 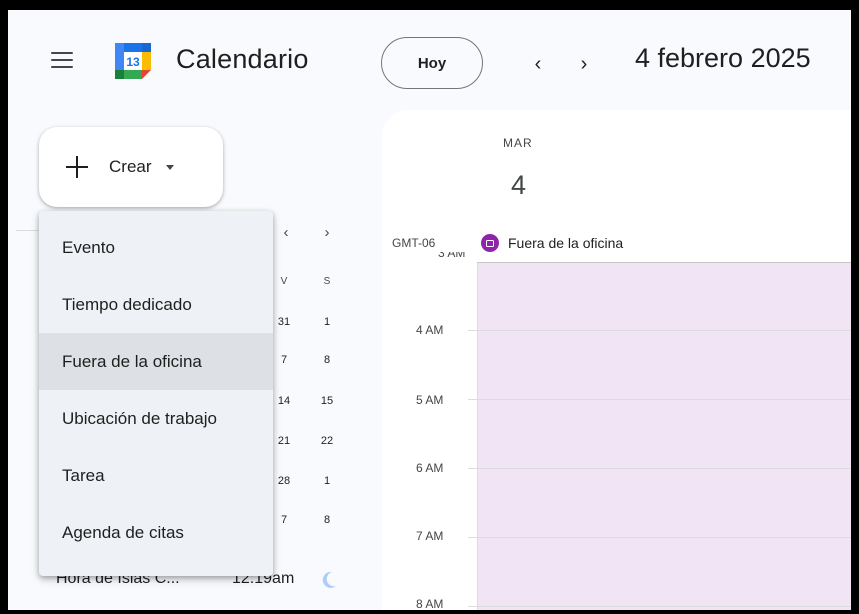 I want to click on main-menu-icon, so click(x=62, y=61).